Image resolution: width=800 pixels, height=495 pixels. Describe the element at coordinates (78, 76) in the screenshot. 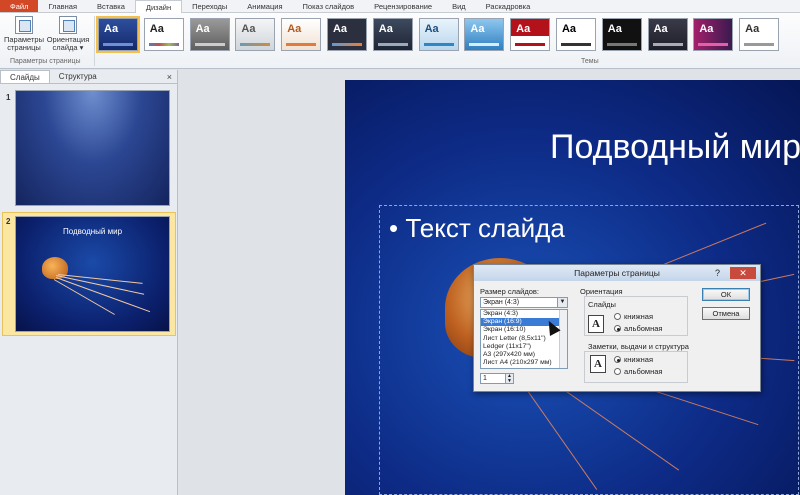

I see `tab-outline: Структура` at that location.